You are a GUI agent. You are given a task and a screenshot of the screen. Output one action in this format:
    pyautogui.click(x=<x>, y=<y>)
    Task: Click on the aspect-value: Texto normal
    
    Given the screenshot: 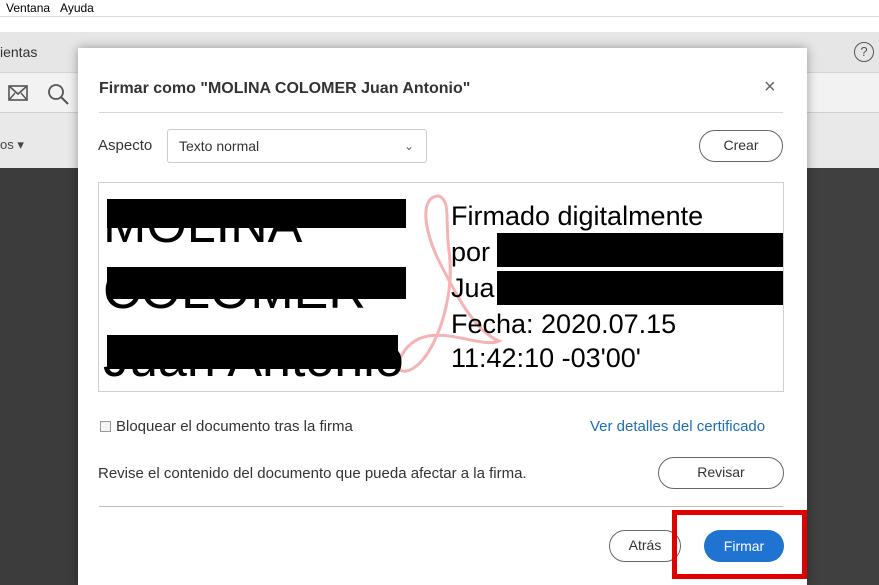 What is the action you would take?
    pyautogui.click(x=219, y=146)
    